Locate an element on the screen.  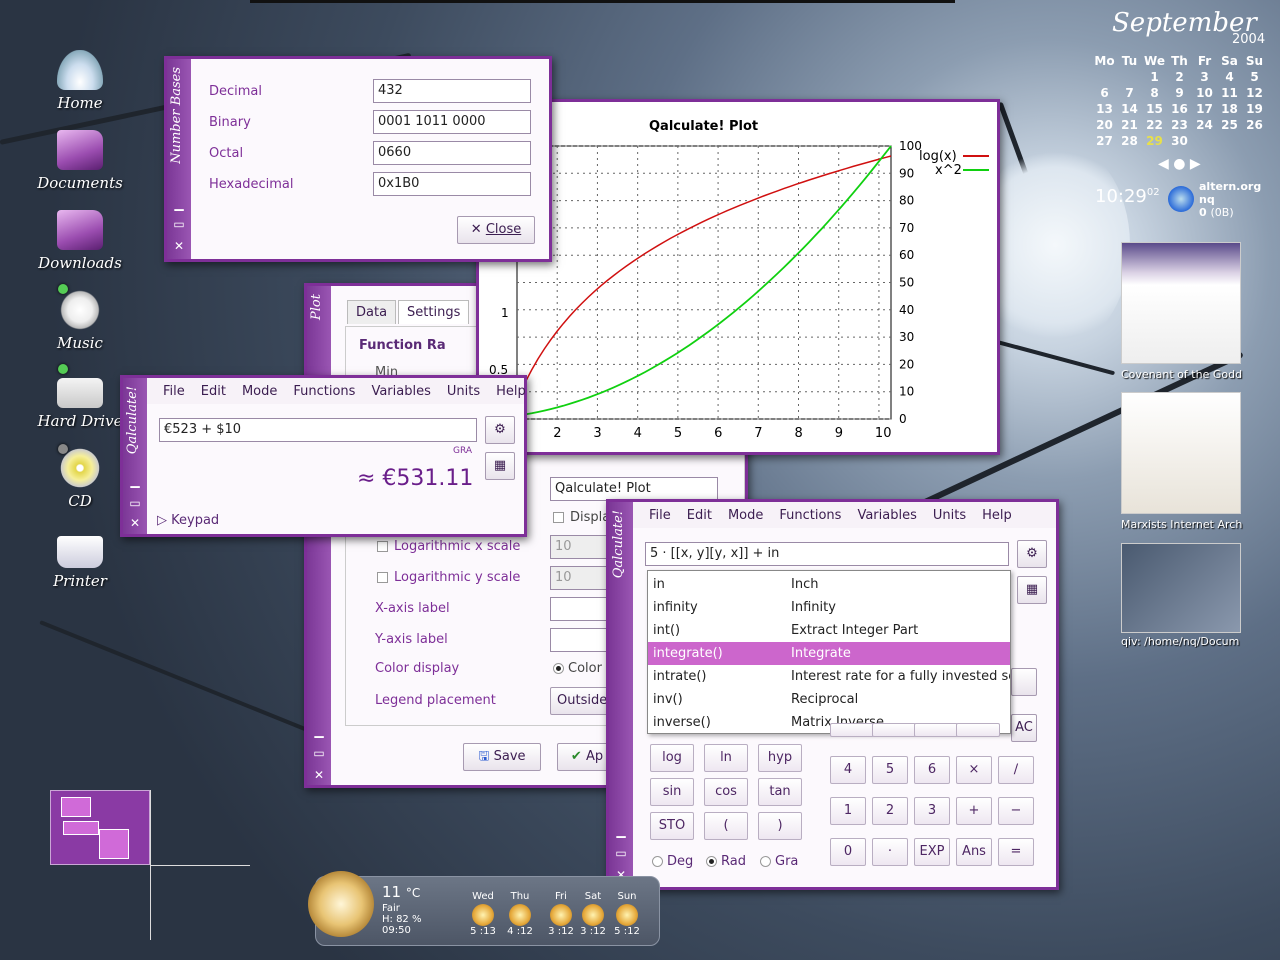
calendar-day: 27 is located at coordinates (1104, 142).